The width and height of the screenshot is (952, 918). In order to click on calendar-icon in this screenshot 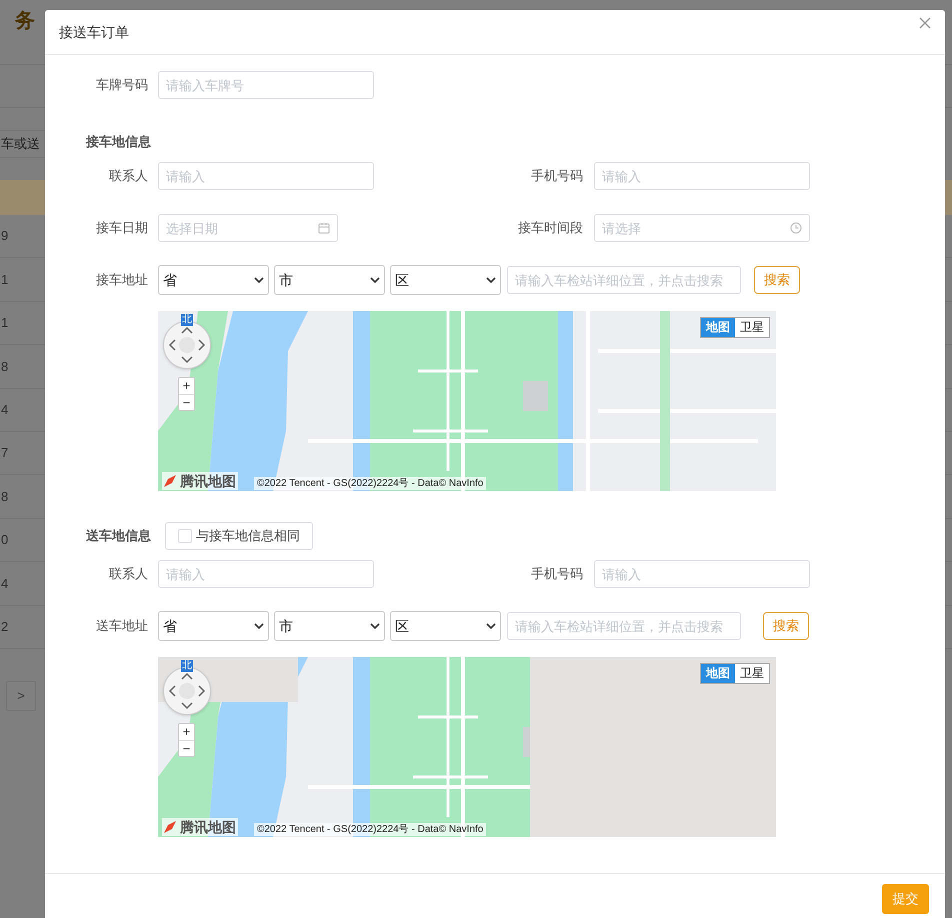, I will do `click(324, 228)`.